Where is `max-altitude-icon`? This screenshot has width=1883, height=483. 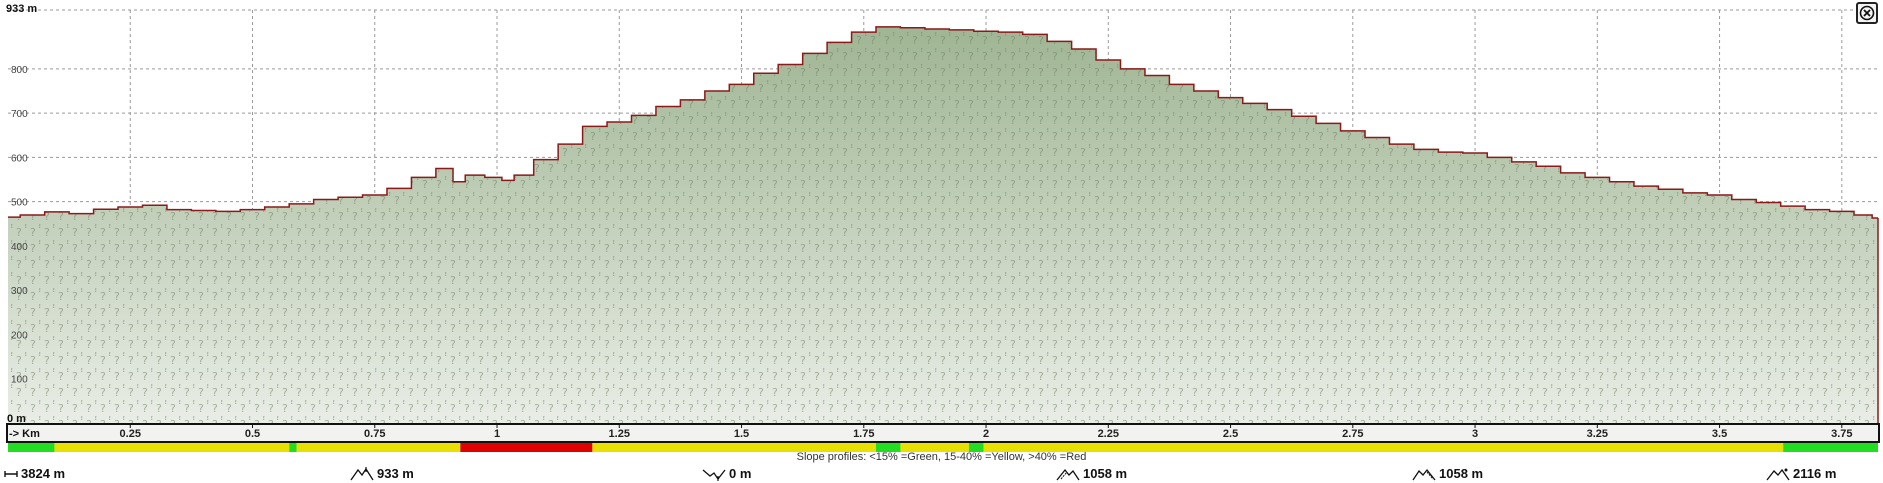 max-altitude-icon is located at coordinates (362, 473).